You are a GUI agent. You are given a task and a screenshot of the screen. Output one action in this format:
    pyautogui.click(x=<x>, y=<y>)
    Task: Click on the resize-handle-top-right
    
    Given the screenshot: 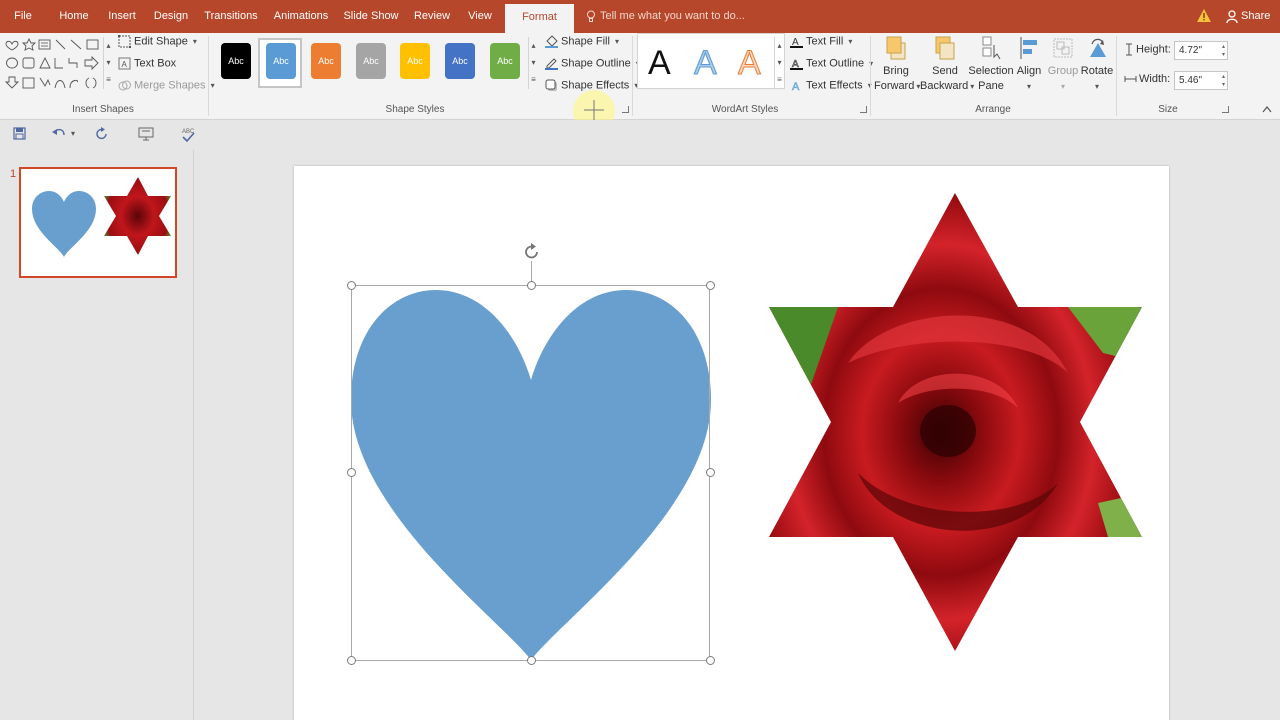 What is the action you would take?
    pyautogui.click(x=710, y=285)
    